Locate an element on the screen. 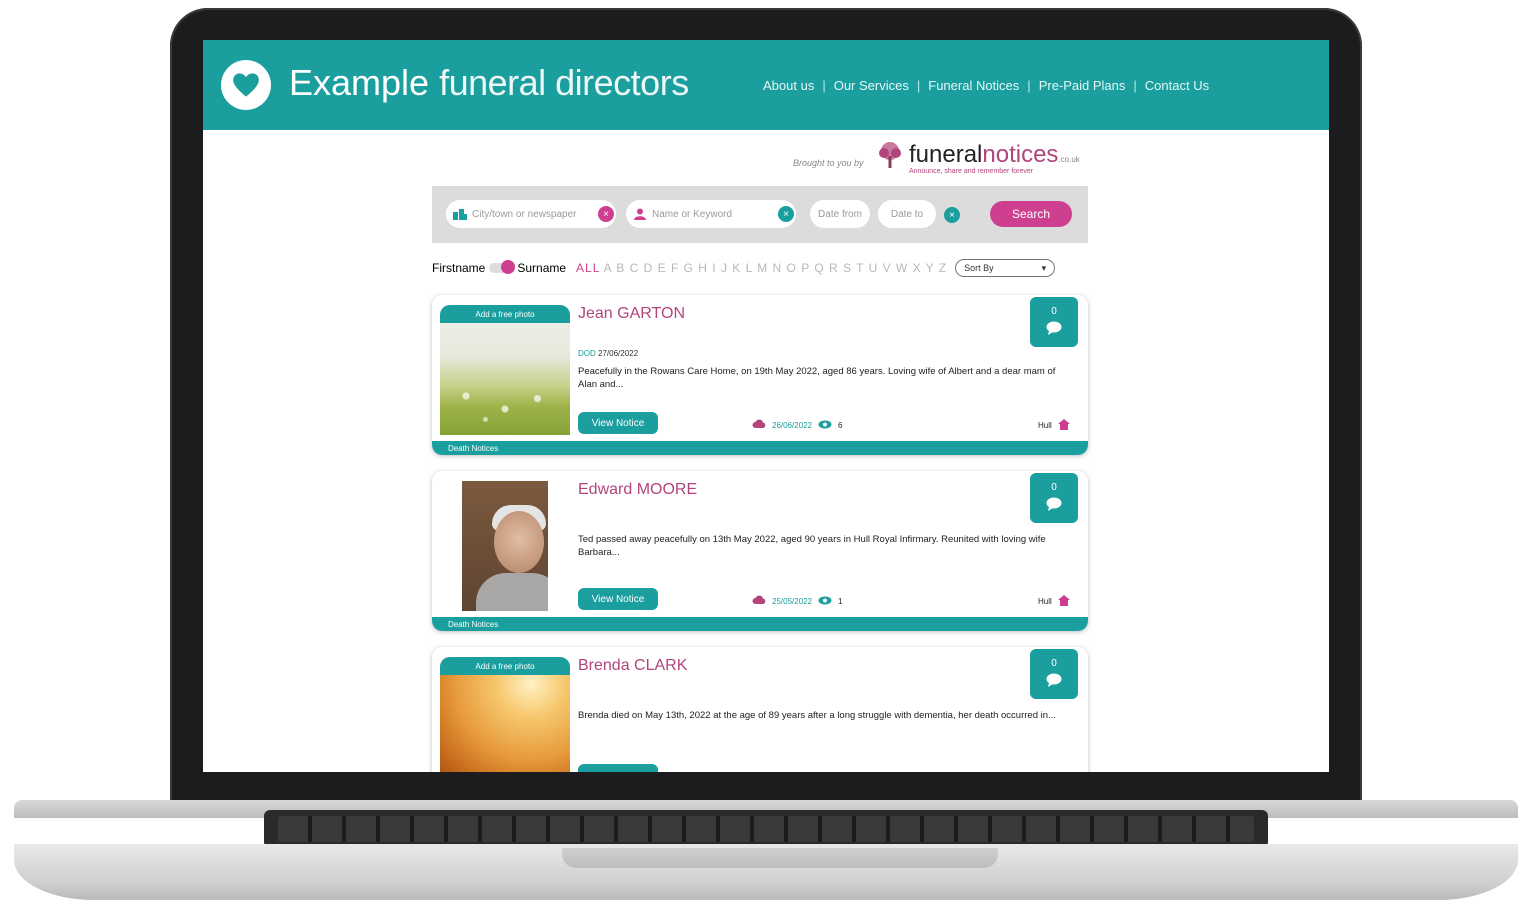 The image size is (1532, 914). partner-tagline: Announce, share and remember forever is located at coordinates (971, 171).